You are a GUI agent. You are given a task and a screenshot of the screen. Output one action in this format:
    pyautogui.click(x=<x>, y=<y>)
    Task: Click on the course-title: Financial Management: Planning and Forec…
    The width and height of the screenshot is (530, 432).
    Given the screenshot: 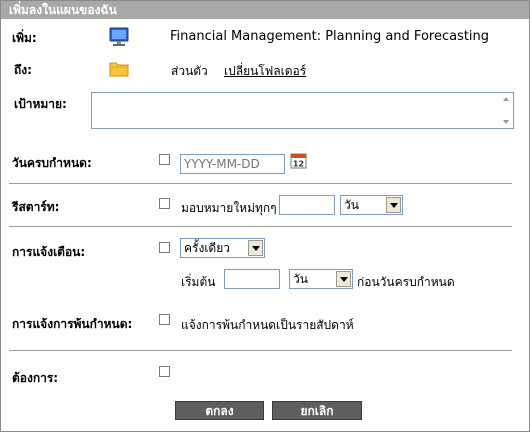 What is the action you would take?
    pyautogui.click(x=330, y=36)
    